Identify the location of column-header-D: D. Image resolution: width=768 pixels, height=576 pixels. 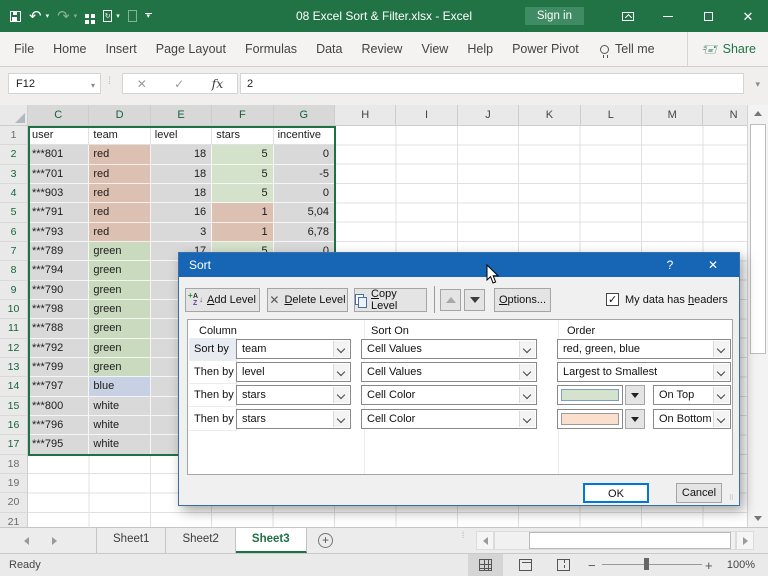
(120, 115).